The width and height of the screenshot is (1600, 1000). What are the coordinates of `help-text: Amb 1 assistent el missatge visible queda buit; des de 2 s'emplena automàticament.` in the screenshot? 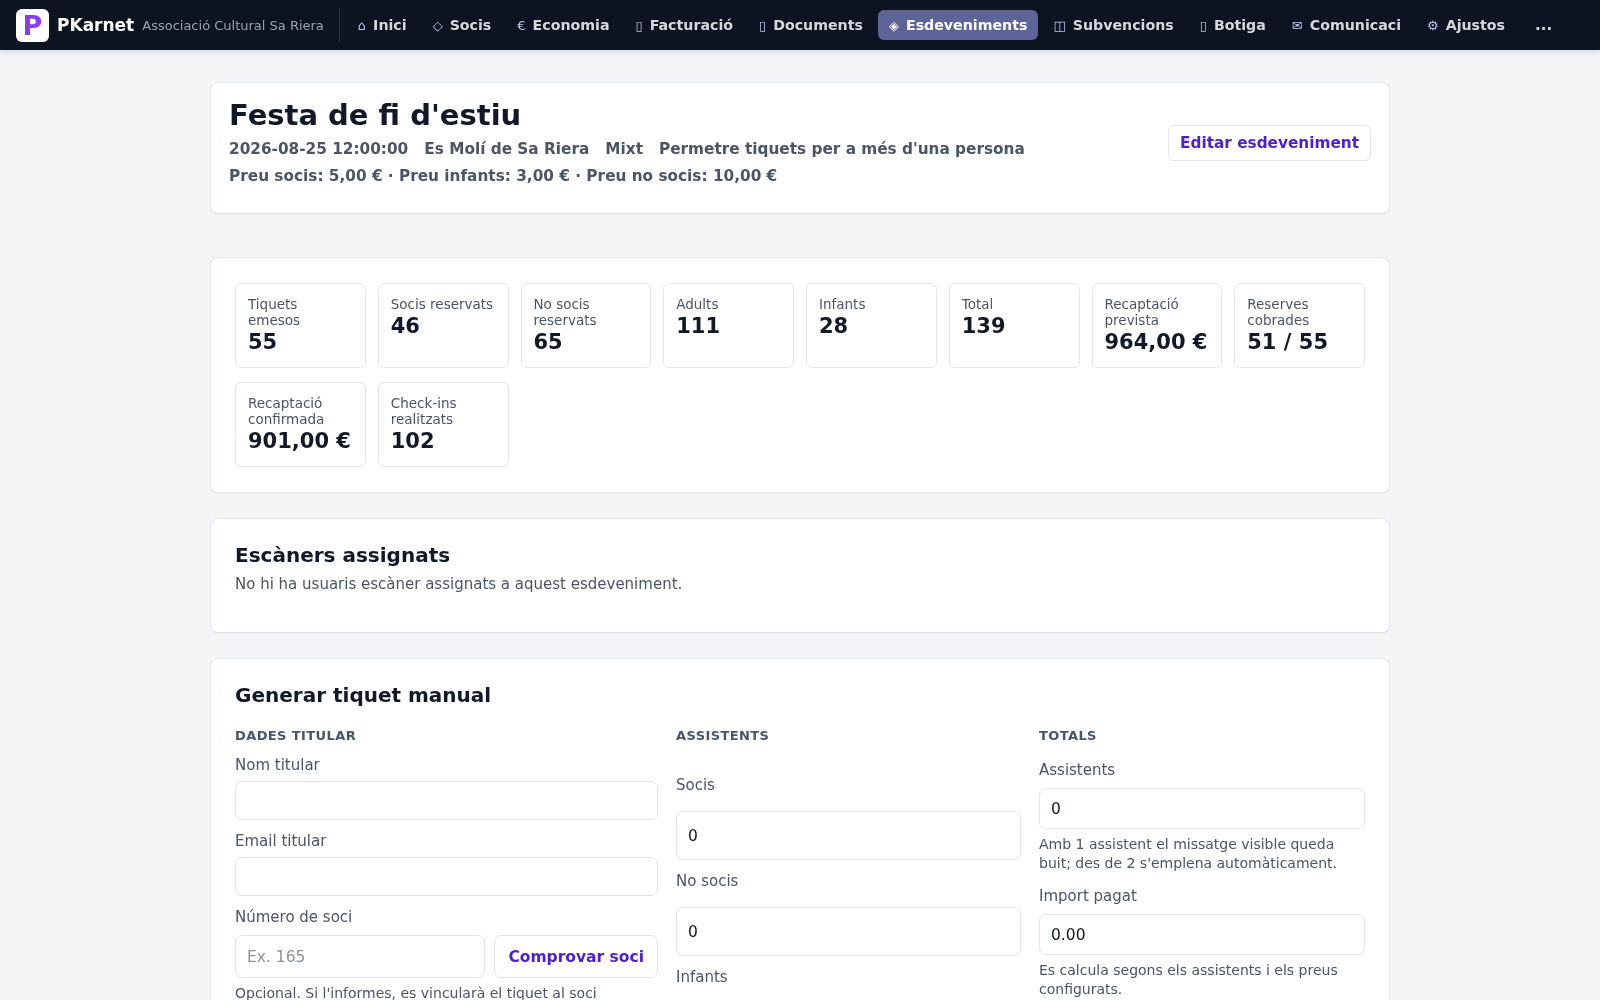 It's located at (1188, 854).